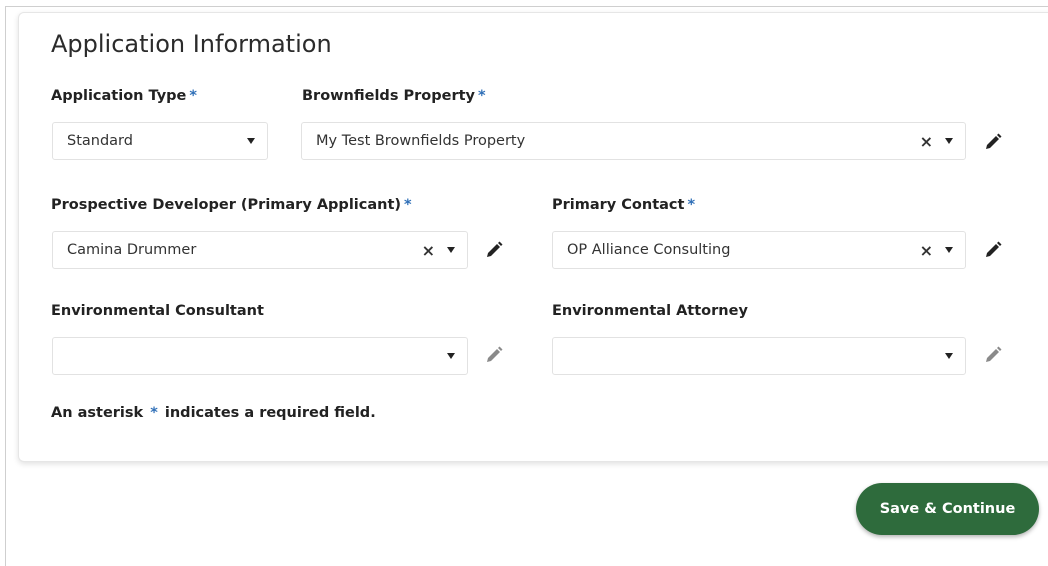 The width and height of the screenshot is (1048, 566). Describe the element at coordinates (394, 96) in the screenshot. I see `brownfields-property-label: Brownfields Property *` at that location.